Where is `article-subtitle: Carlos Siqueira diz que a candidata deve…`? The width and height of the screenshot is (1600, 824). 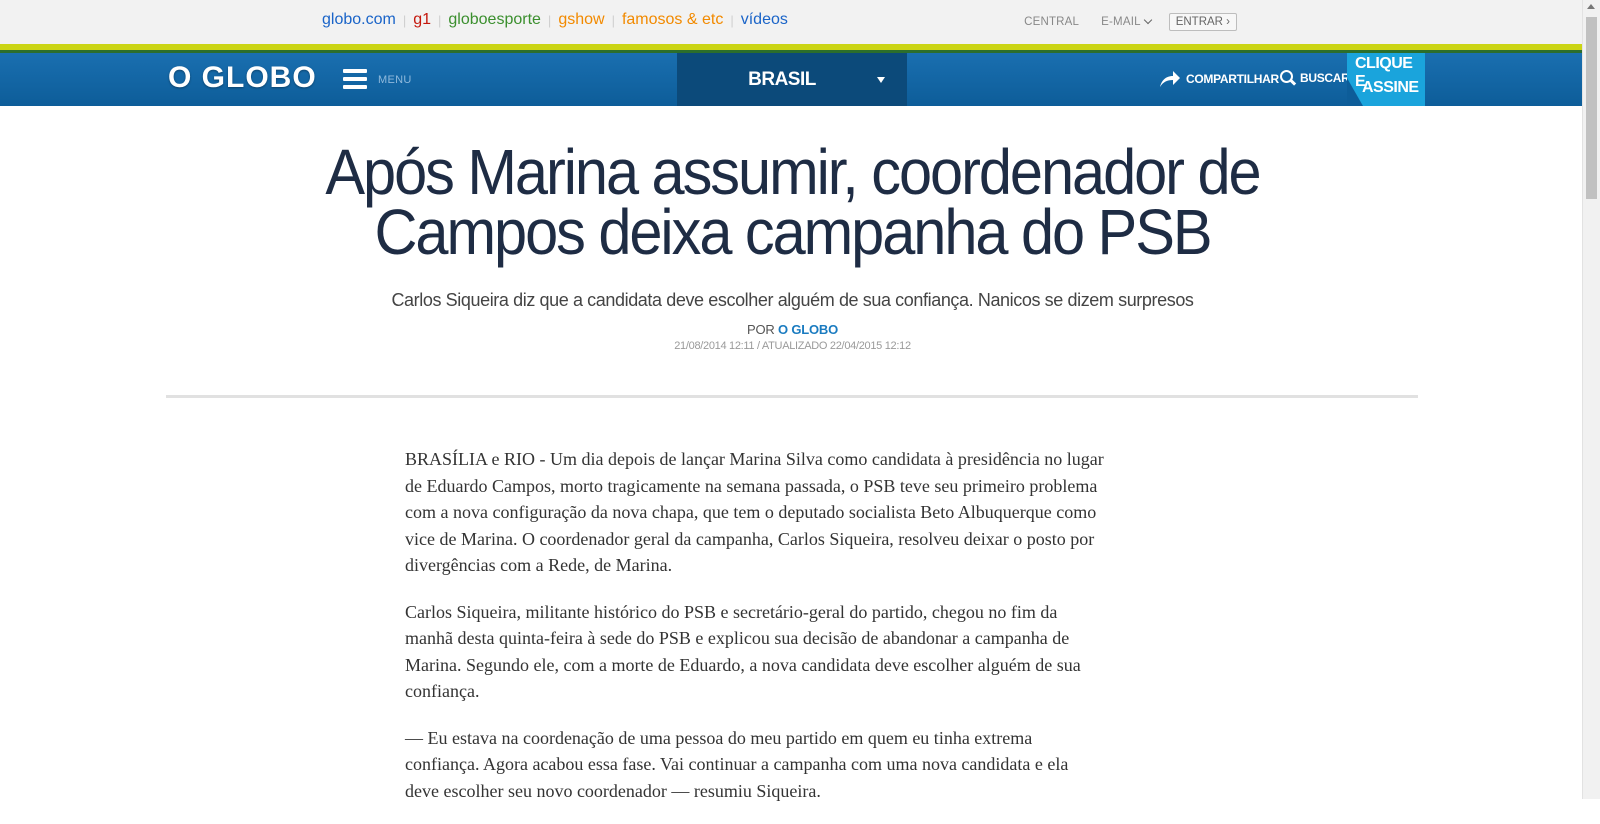
article-subtitle: Carlos Siqueira diz que a candidata deve… is located at coordinates (792, 300).